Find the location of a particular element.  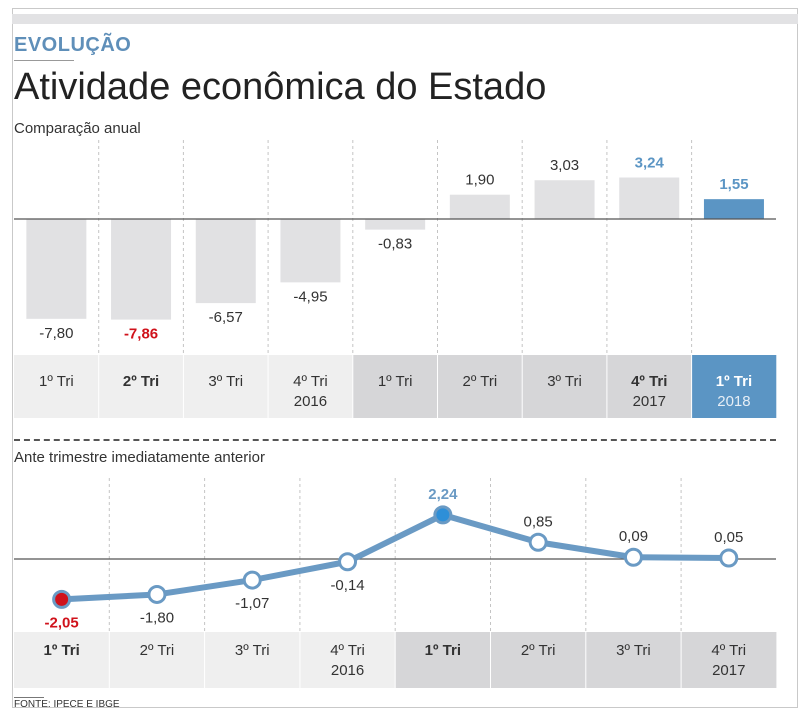

point-value-label: -2,05 is located at coordinates (62, 622).